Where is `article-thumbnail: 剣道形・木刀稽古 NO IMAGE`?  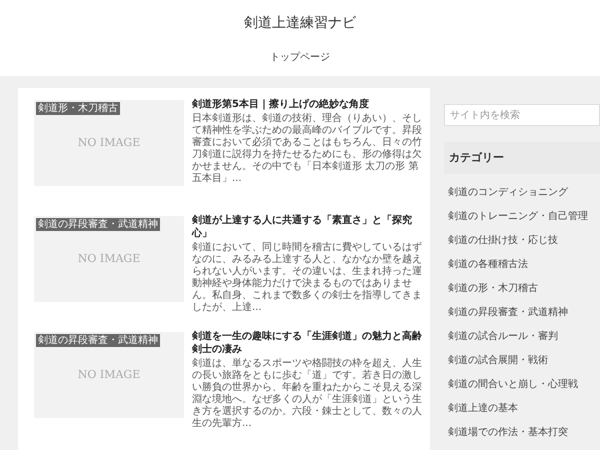
article-thumbnail: 剣道形・木刀稽古 NO IMAGE is located at coordinates (109, 143).